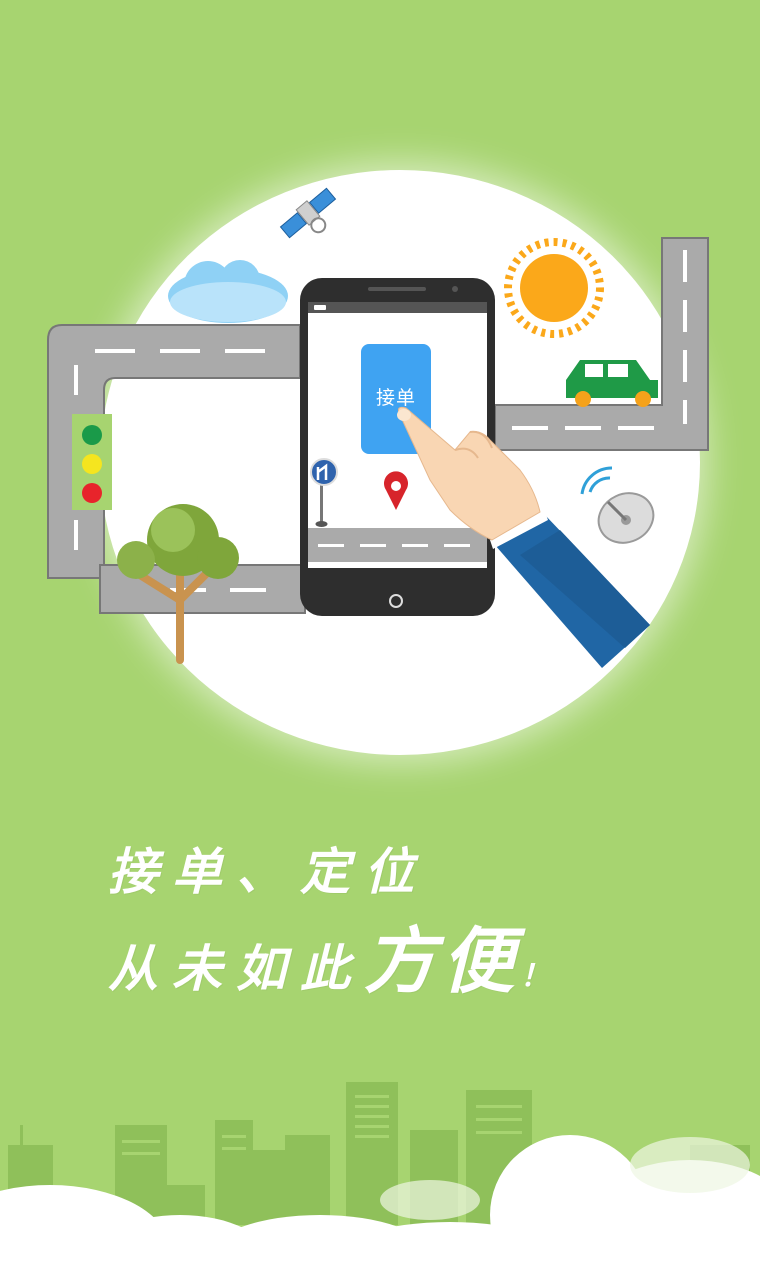 The height and width of the screenshot is (1280, 760). What do you see at coordinates (268, 871) in the screenshot?
I see `headline-line-1: 接单、定位` at bounding box center [268, 871].